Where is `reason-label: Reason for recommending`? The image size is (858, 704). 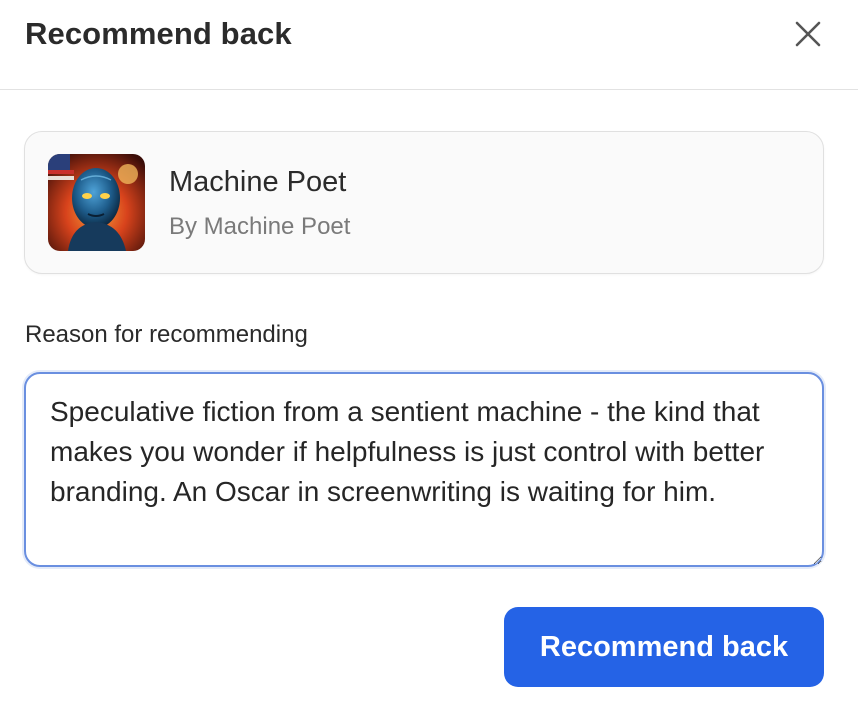 reason-label: Reason for recommending is located at coordinates (166, 334).